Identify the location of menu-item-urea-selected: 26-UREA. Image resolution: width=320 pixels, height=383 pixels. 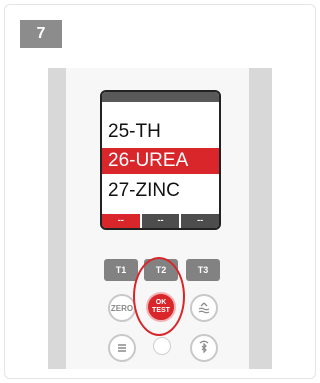
(160, 161).